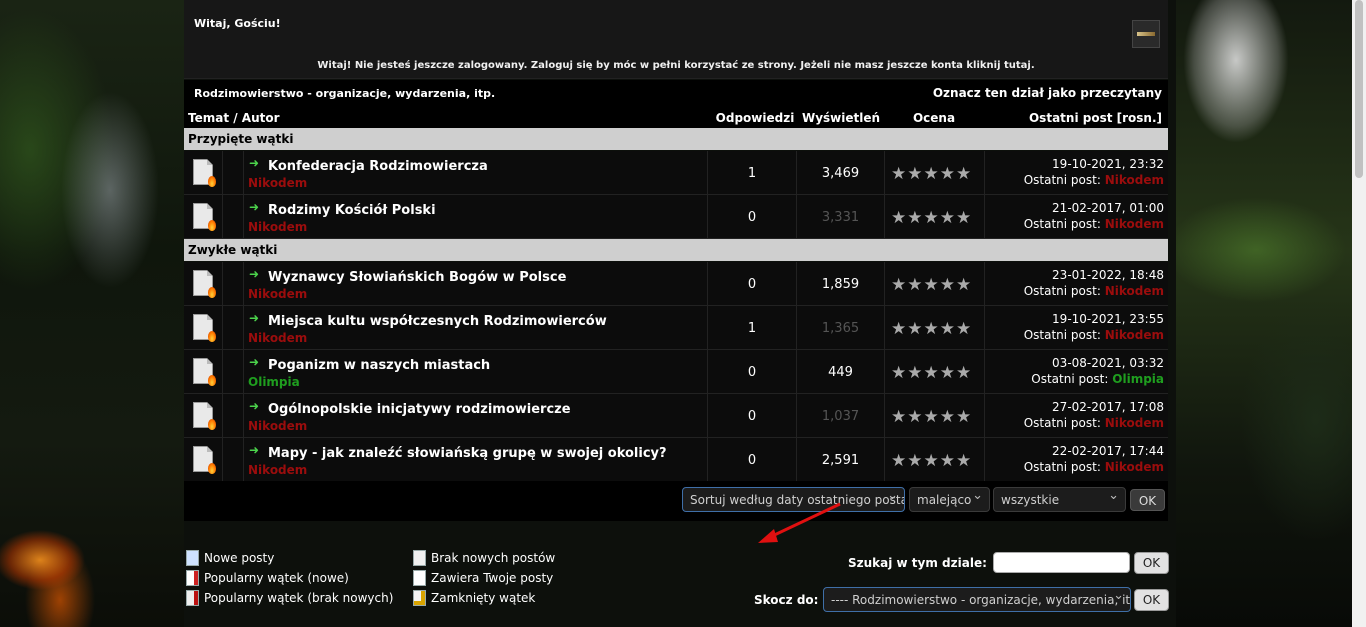  Describe the element at coordinates (1061, 562) in the screenshot. I see `search-input` at that location.